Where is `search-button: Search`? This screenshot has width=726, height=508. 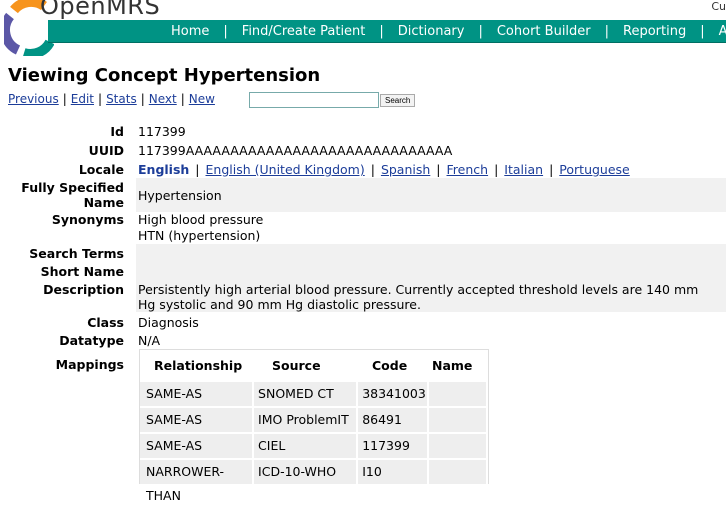 search-button: Search is located at coordinates (398, 100).